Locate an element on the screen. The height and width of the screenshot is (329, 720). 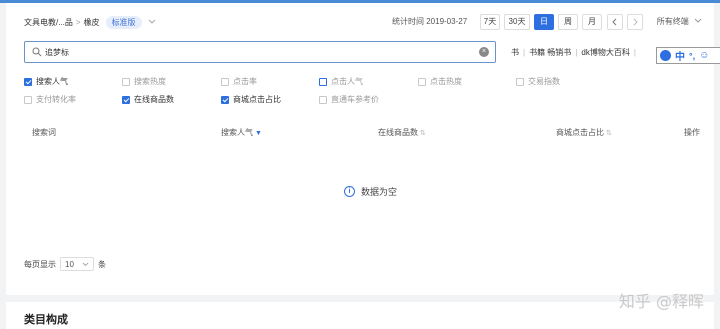
metric-label: 支付转化率 is located at coordinates (56, 99).